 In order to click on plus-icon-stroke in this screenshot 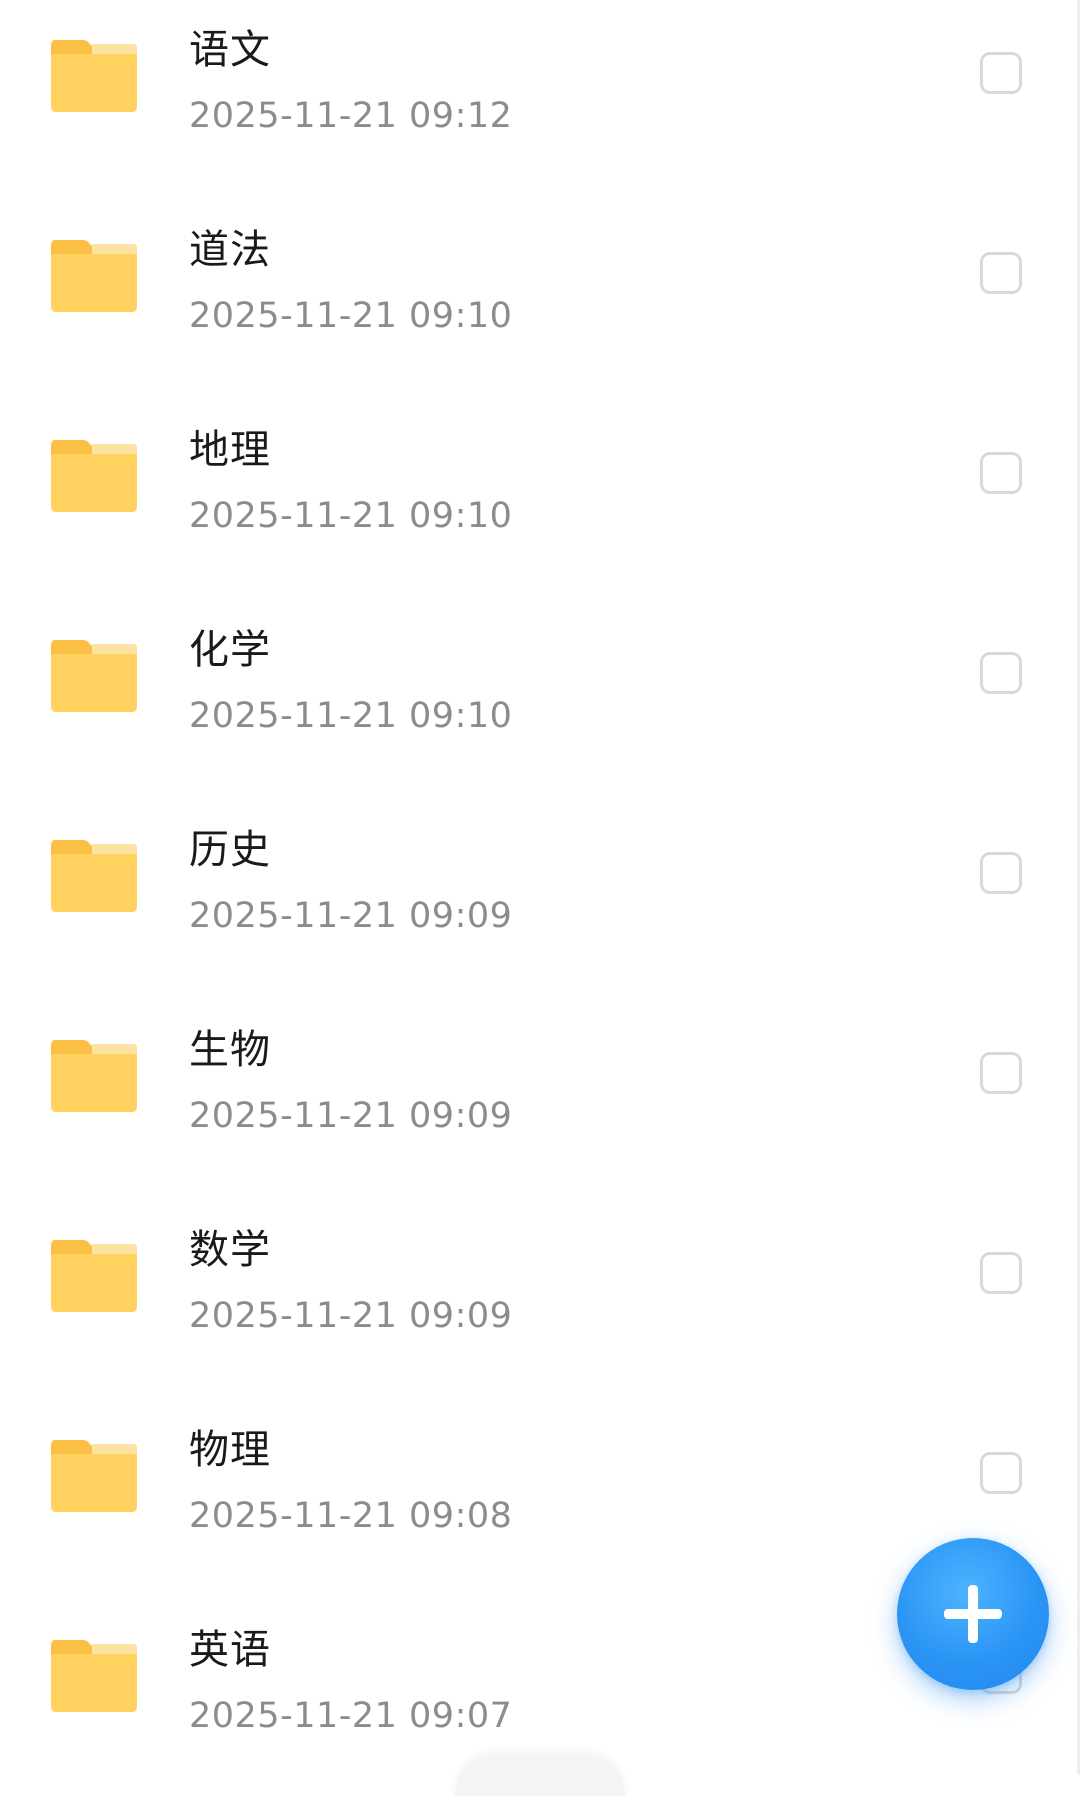, I will do `click(973, 1614)`.